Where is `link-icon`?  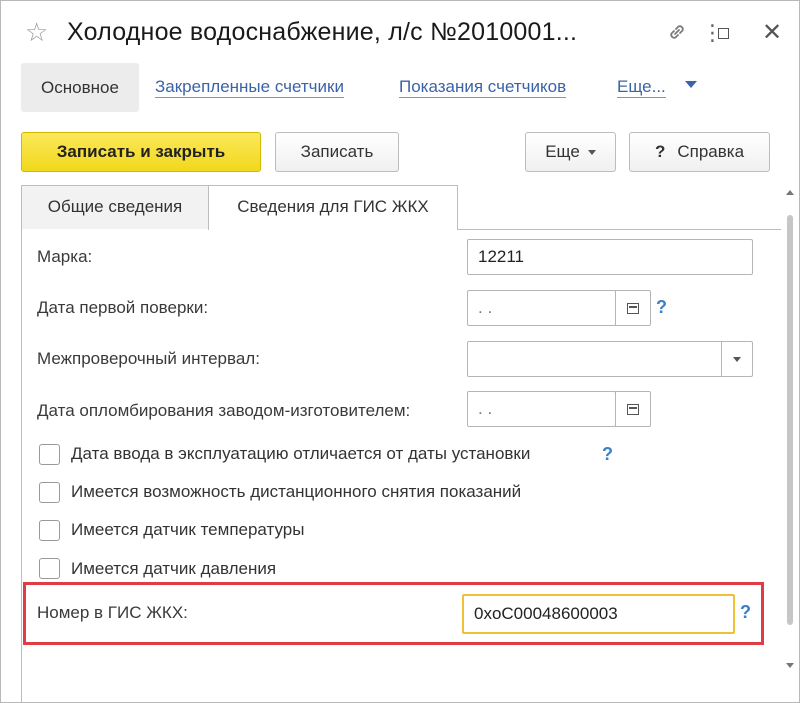 link-icon is located at coordinates (677, 33).